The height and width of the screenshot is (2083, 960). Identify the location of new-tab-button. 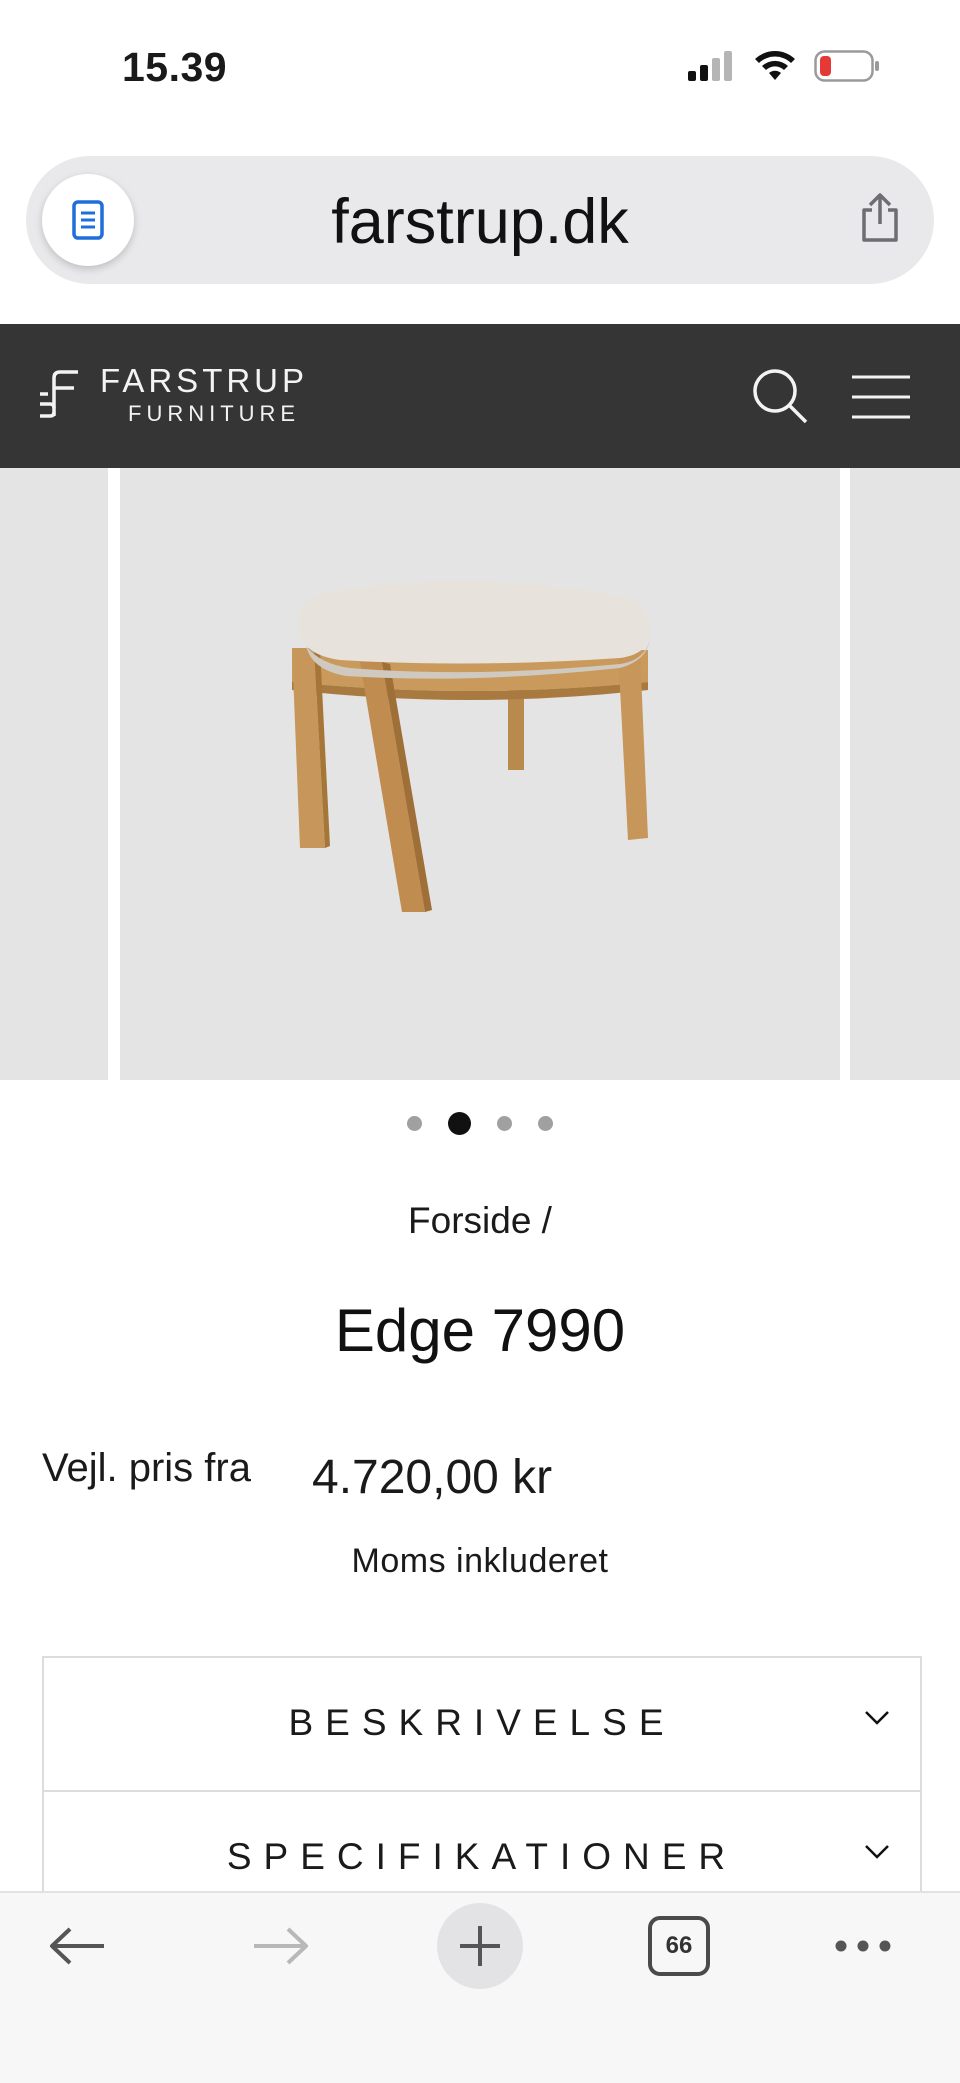
(480, 1946).